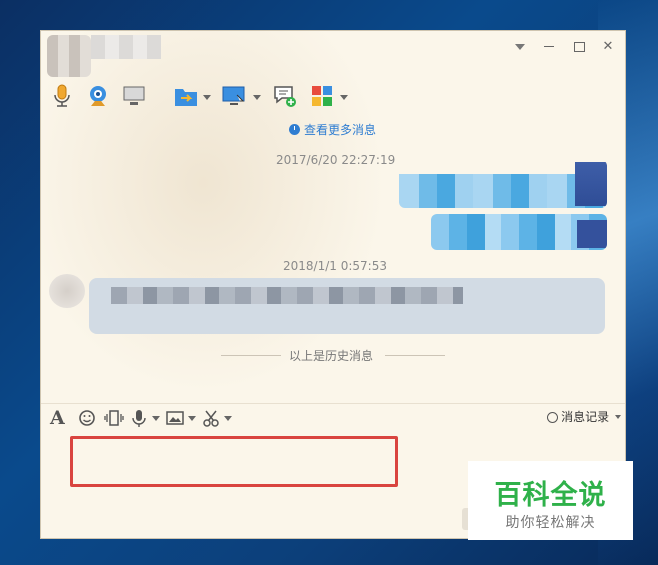  What do you see at coordinates (87, 418) in the screenshot?
I see `emoji-icon` at bounding box center [87, 418].